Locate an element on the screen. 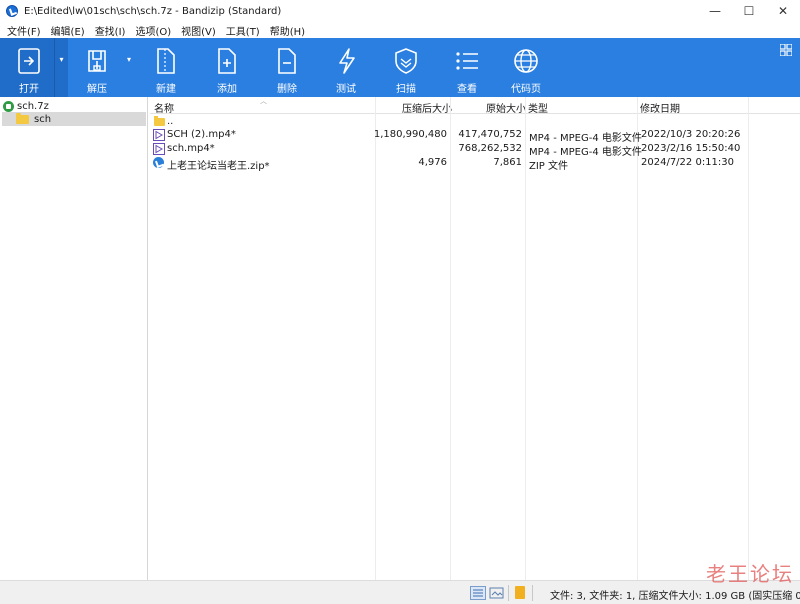 The image size is (800, 604). scan-button: 扫描 is located at coordinates (406, 67).